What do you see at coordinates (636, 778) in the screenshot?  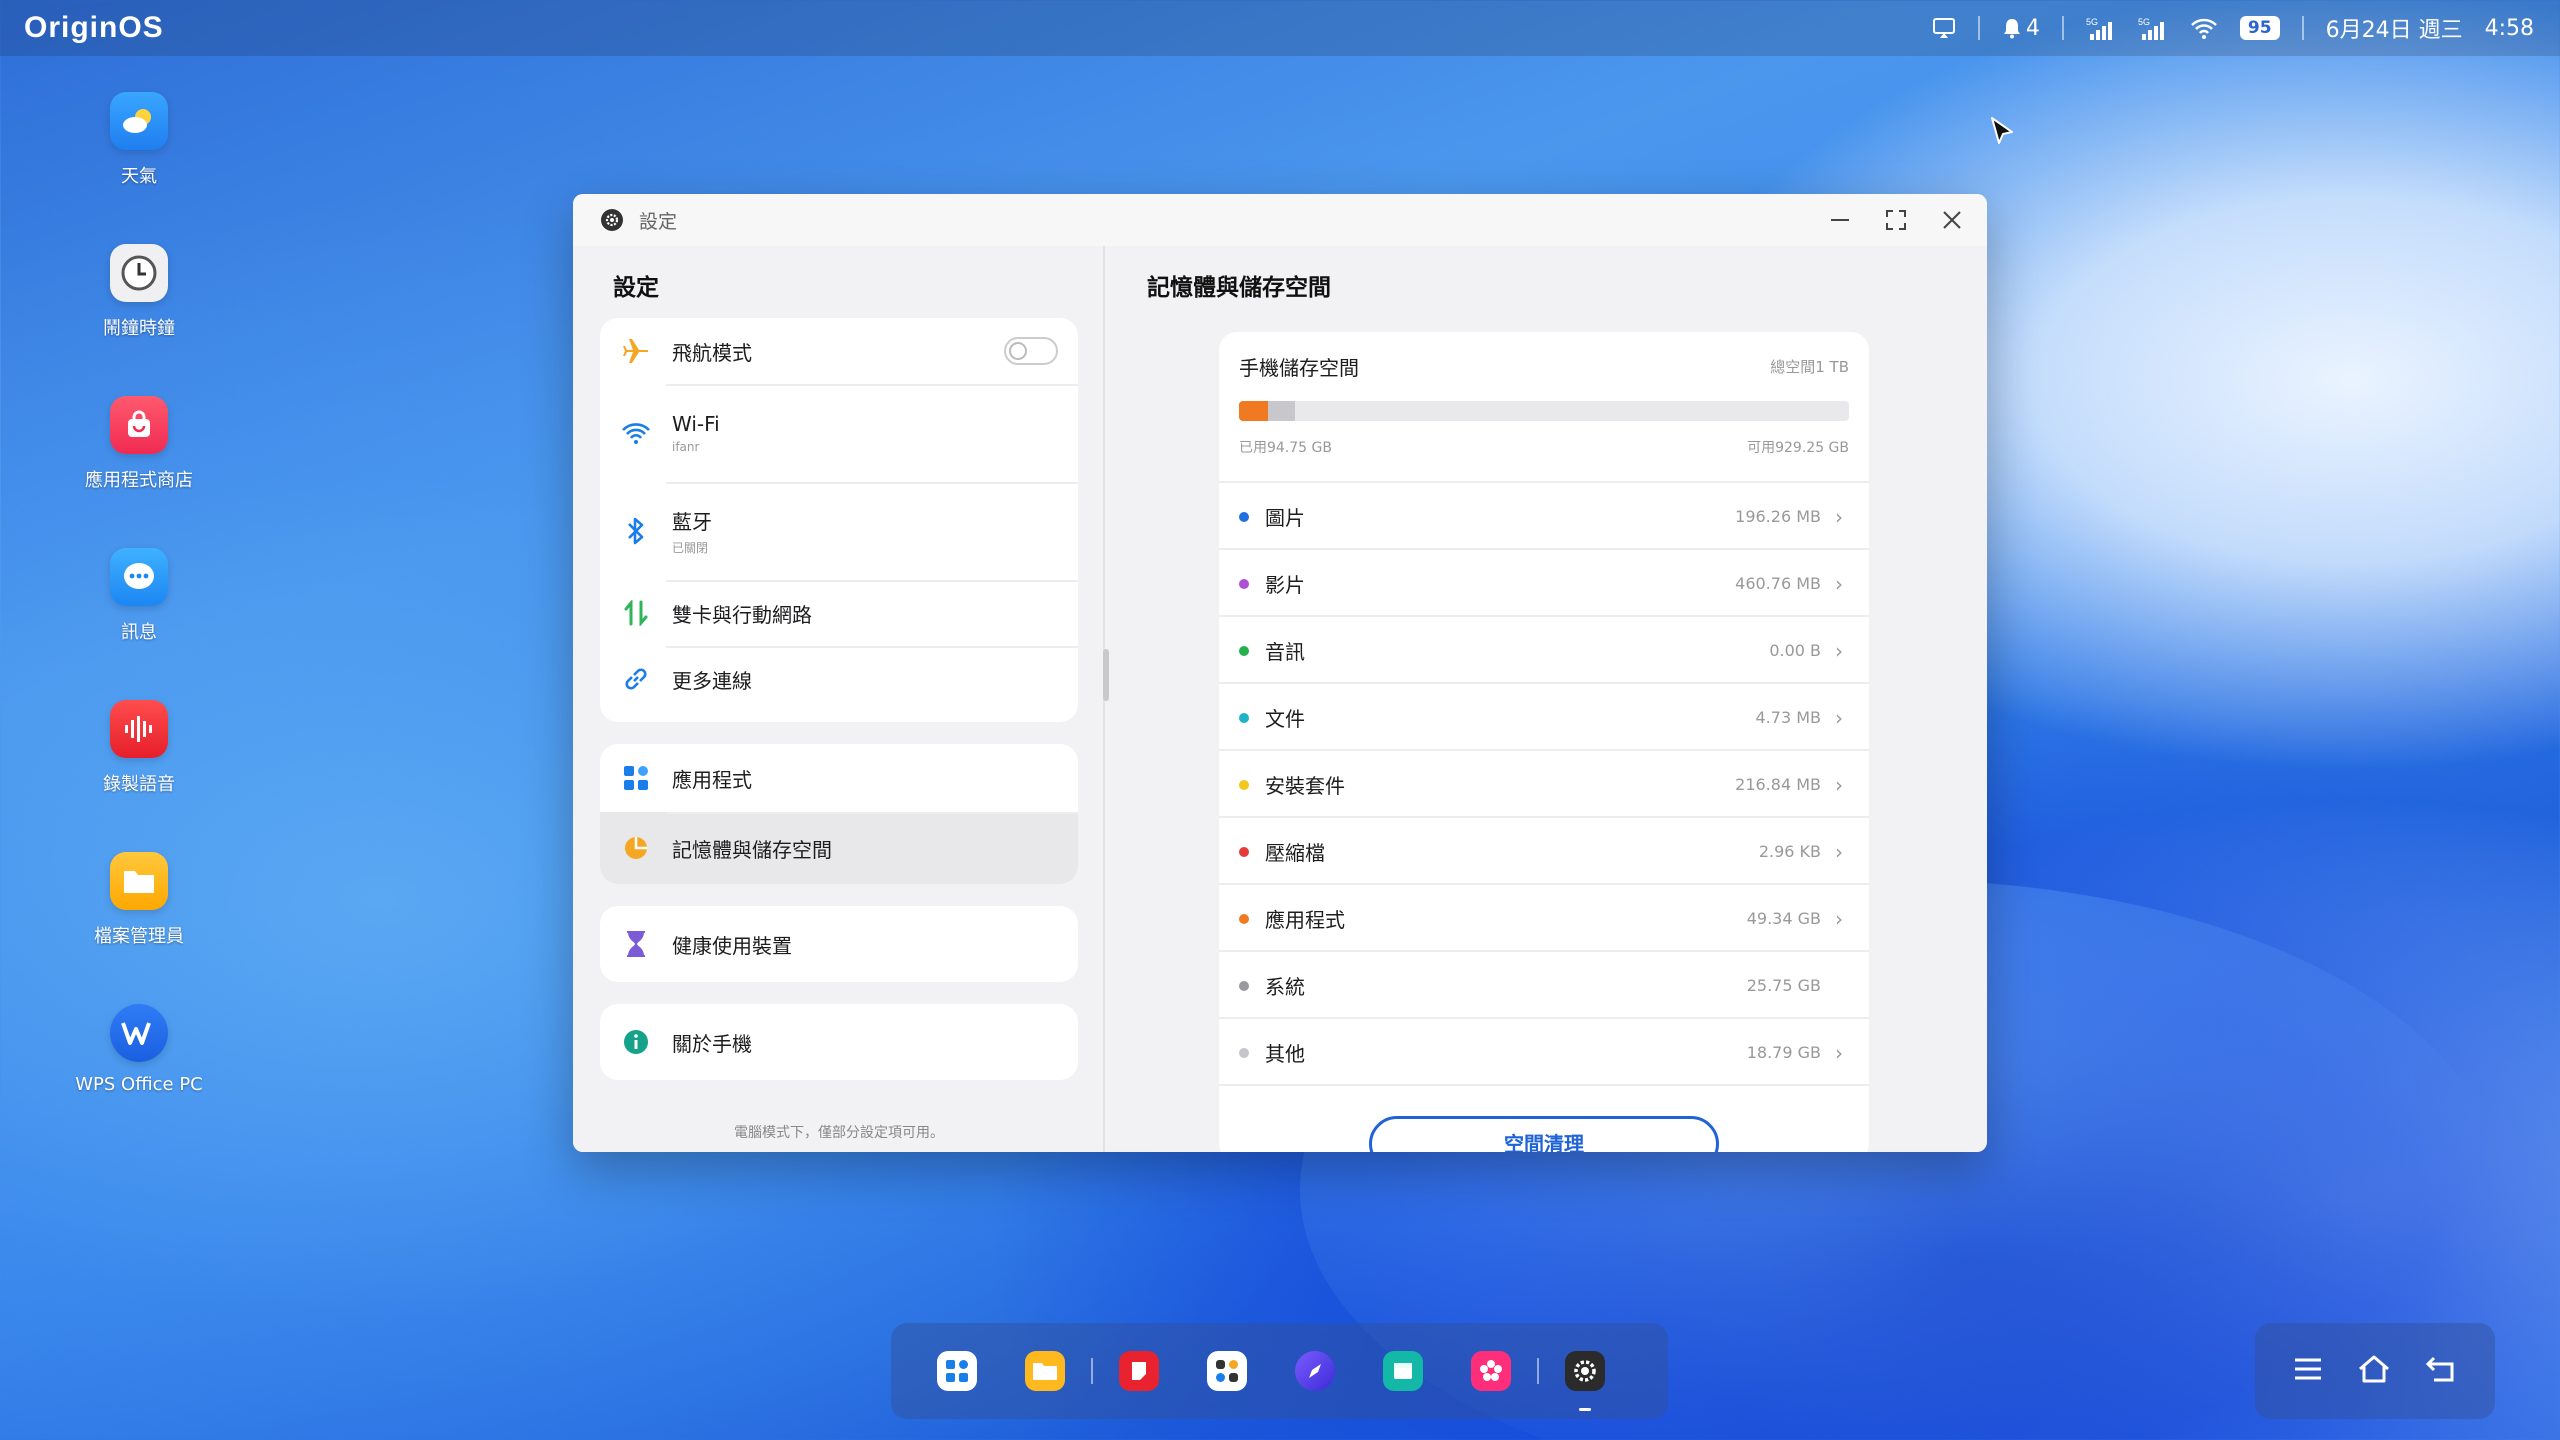 I see `apps-icon` at bounding box center [636, 778].